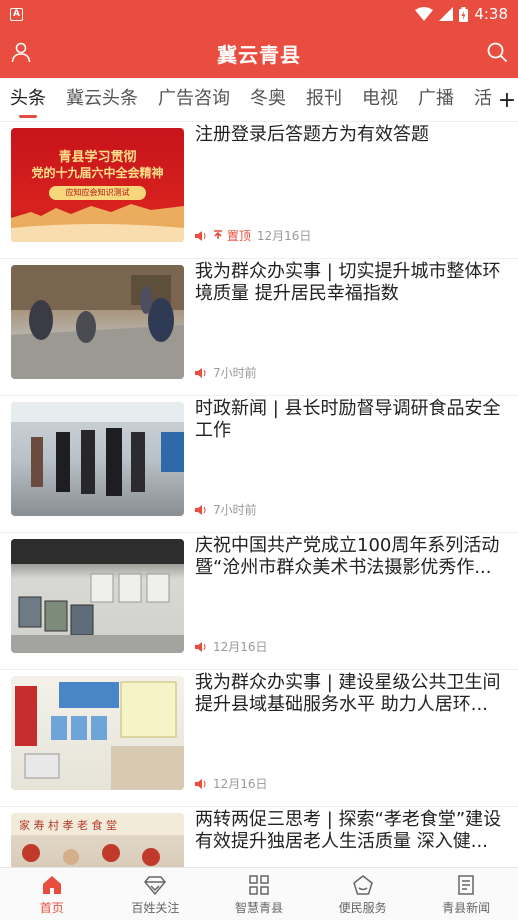  I want to click on category-tabs: 头条 冀云头条 广告咨询 冬奥 报刊 电视 广播 活 +, so click(259, 100).